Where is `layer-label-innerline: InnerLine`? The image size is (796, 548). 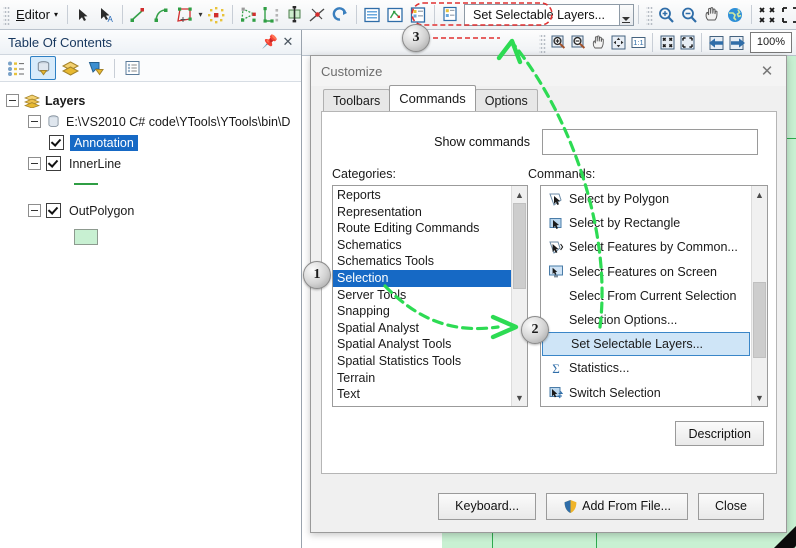
layer-label-innerline: InnerLine is located at coordinates (95, 164).